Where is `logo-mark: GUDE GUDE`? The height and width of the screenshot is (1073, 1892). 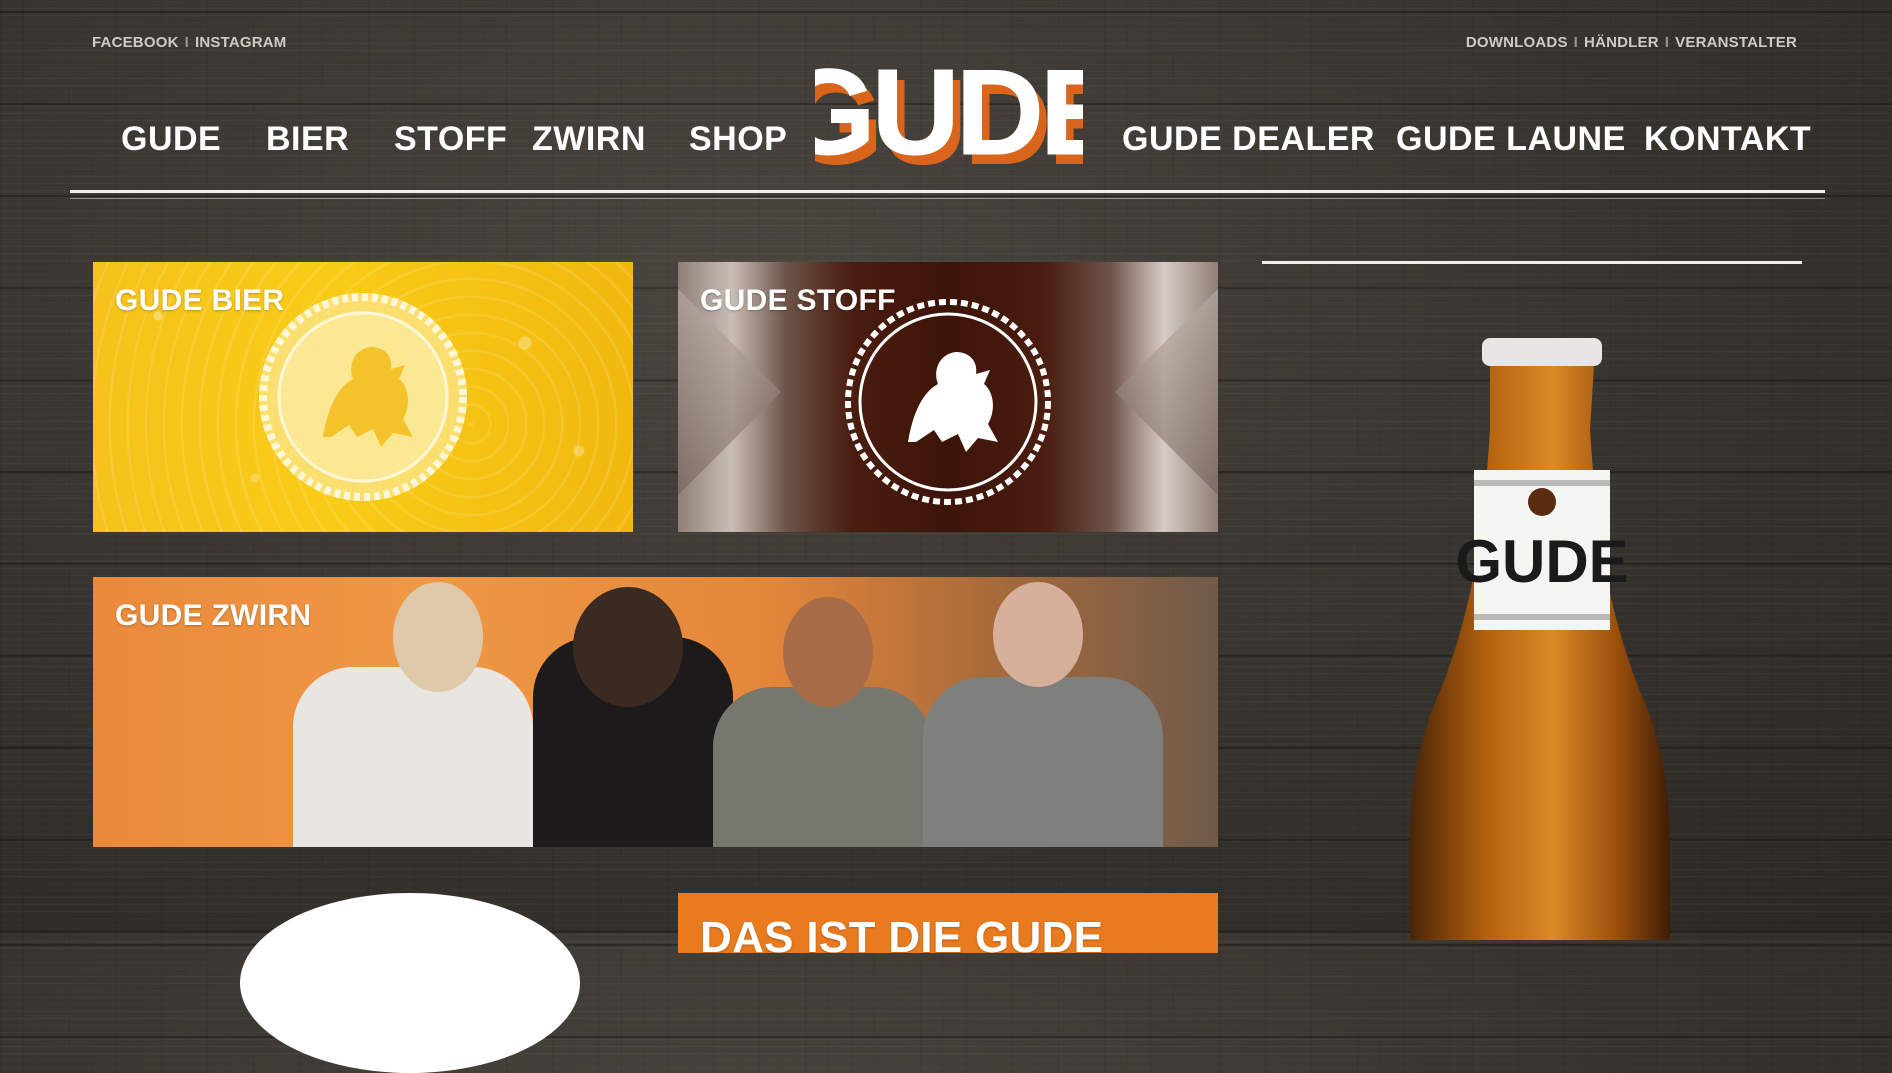
logo-mark: GUDE GUDE is located at coordinates (954, 117).